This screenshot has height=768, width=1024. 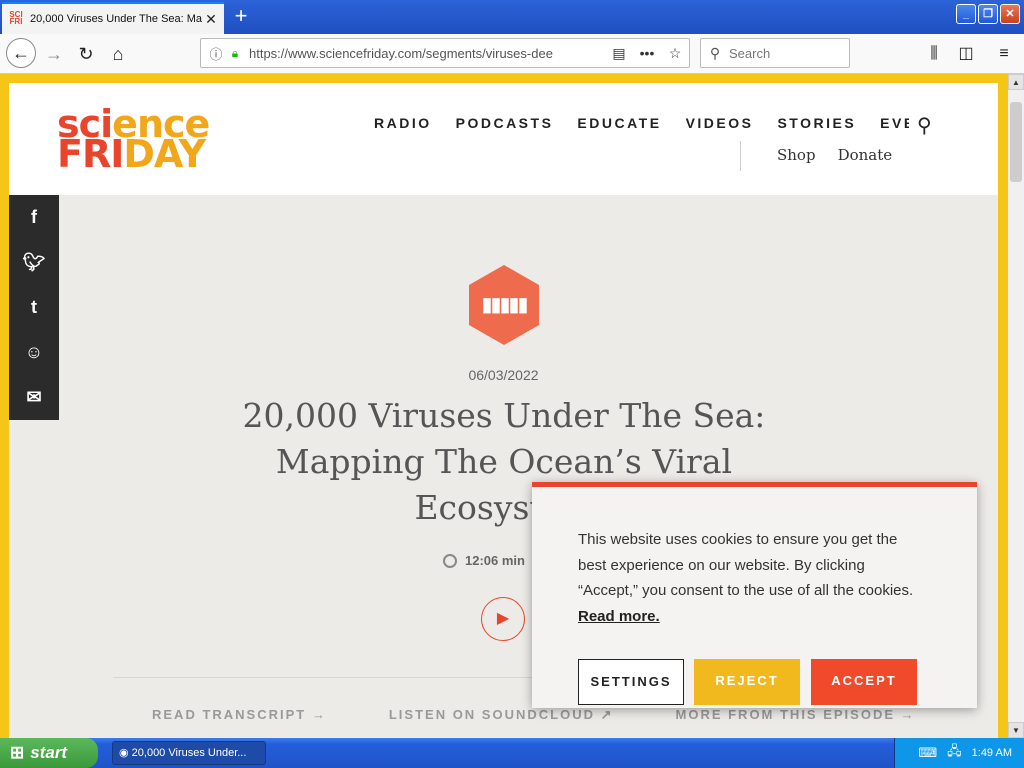 I want to click on article-date: 06/03/2022, so click(x=503, y=375).